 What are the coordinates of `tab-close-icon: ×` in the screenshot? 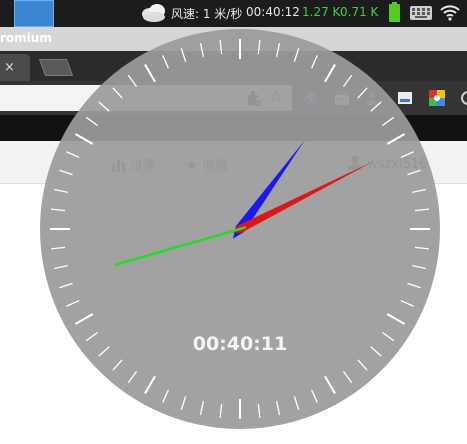 It's located at (9, 67).